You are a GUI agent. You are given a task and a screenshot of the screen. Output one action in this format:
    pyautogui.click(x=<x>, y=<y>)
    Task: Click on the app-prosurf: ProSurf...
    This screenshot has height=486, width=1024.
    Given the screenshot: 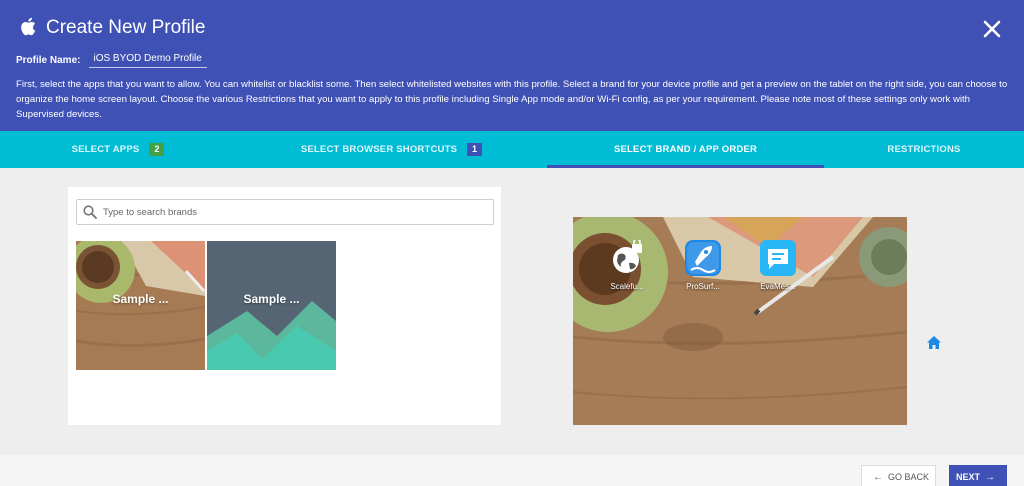 What is the action you would take?
    pyautogui.click(x=703, y=265)
    